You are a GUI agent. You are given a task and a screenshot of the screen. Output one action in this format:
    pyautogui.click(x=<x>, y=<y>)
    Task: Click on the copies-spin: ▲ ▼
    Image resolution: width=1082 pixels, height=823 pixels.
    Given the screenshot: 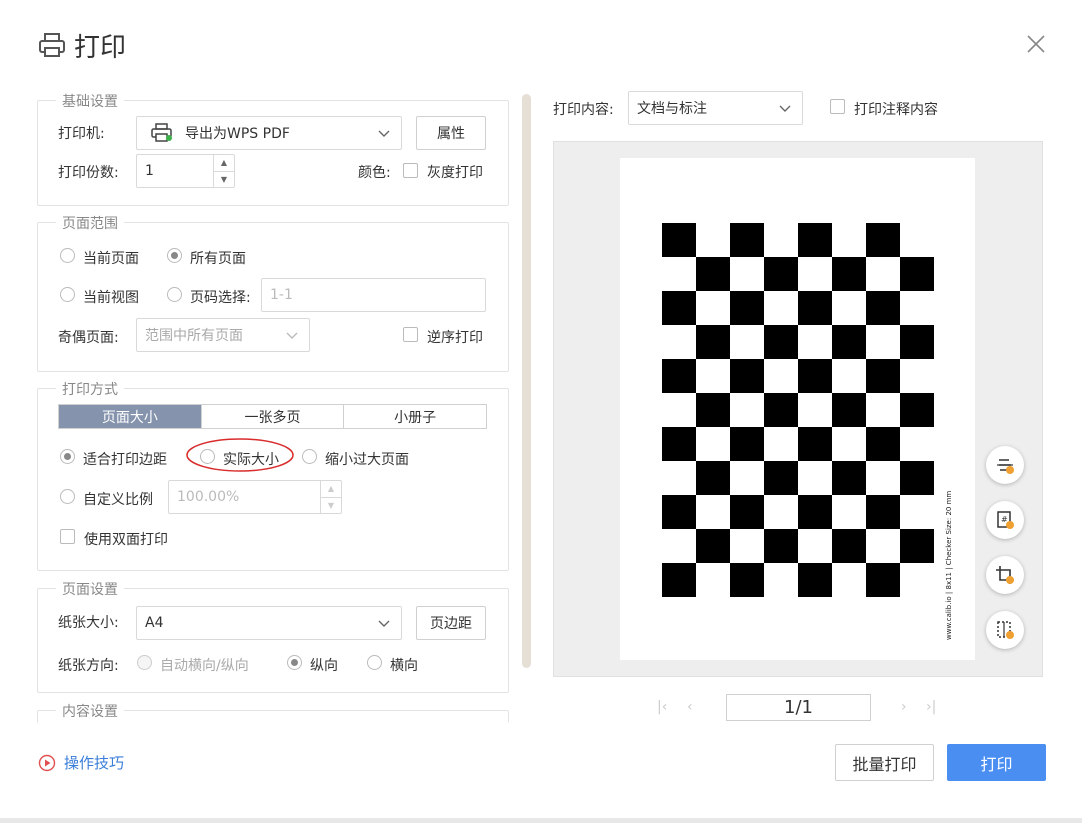 What is the action you would take?
    pyautogui.click(x=223, y=171)
    